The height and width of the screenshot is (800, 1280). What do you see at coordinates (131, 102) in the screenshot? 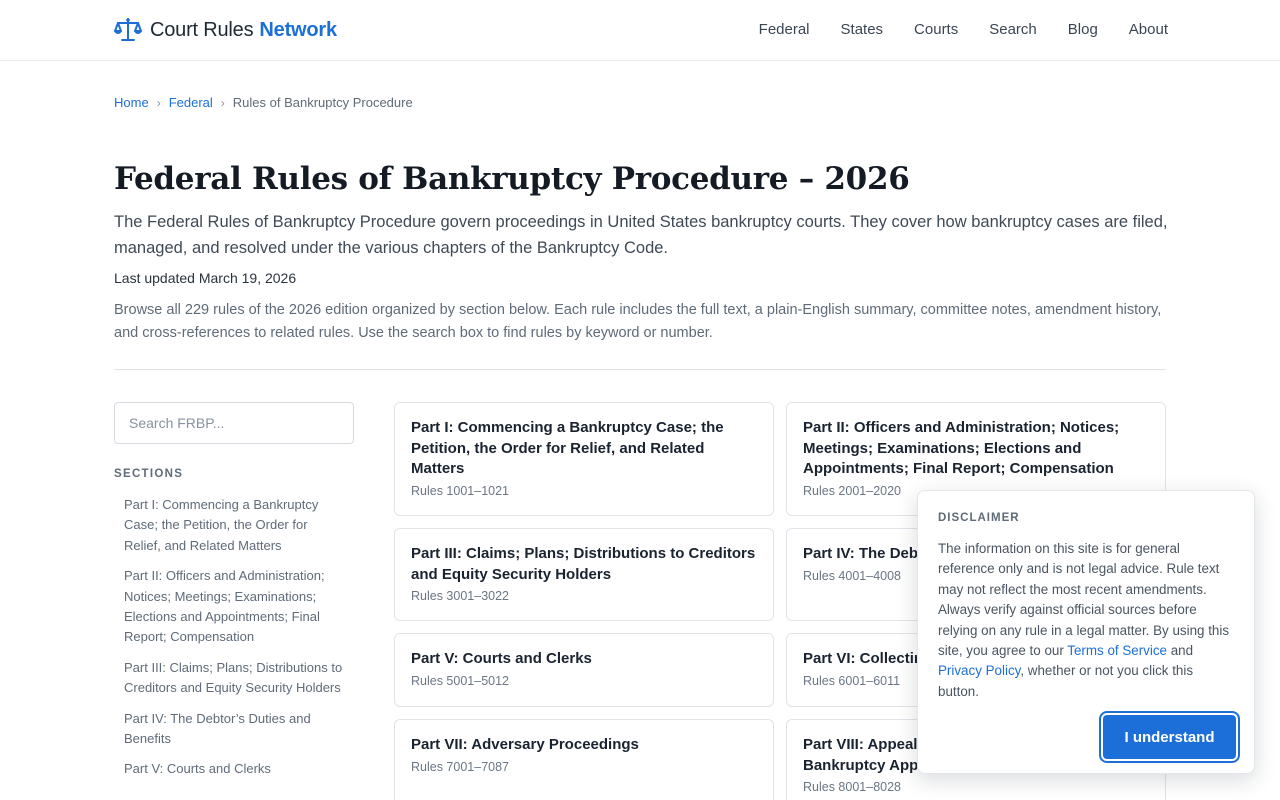
I see `breadcrumb-home: Home` at bounding box center [131, 102].